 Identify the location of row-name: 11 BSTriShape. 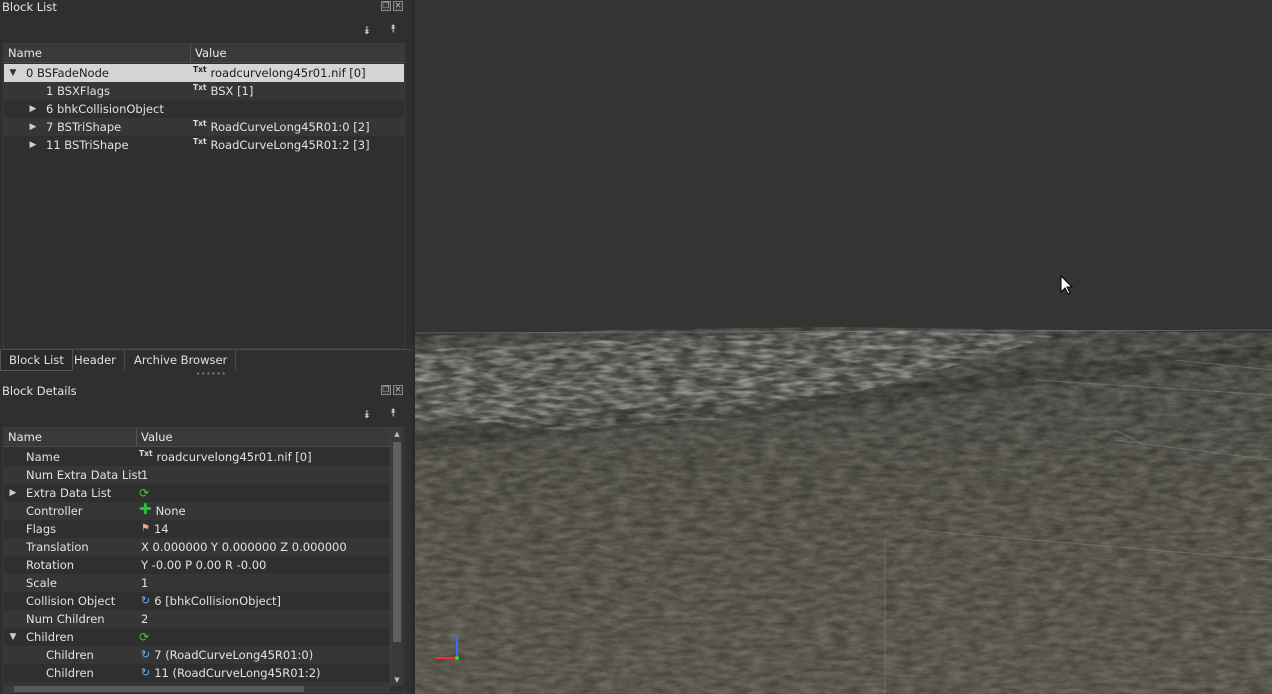
(87, 145).